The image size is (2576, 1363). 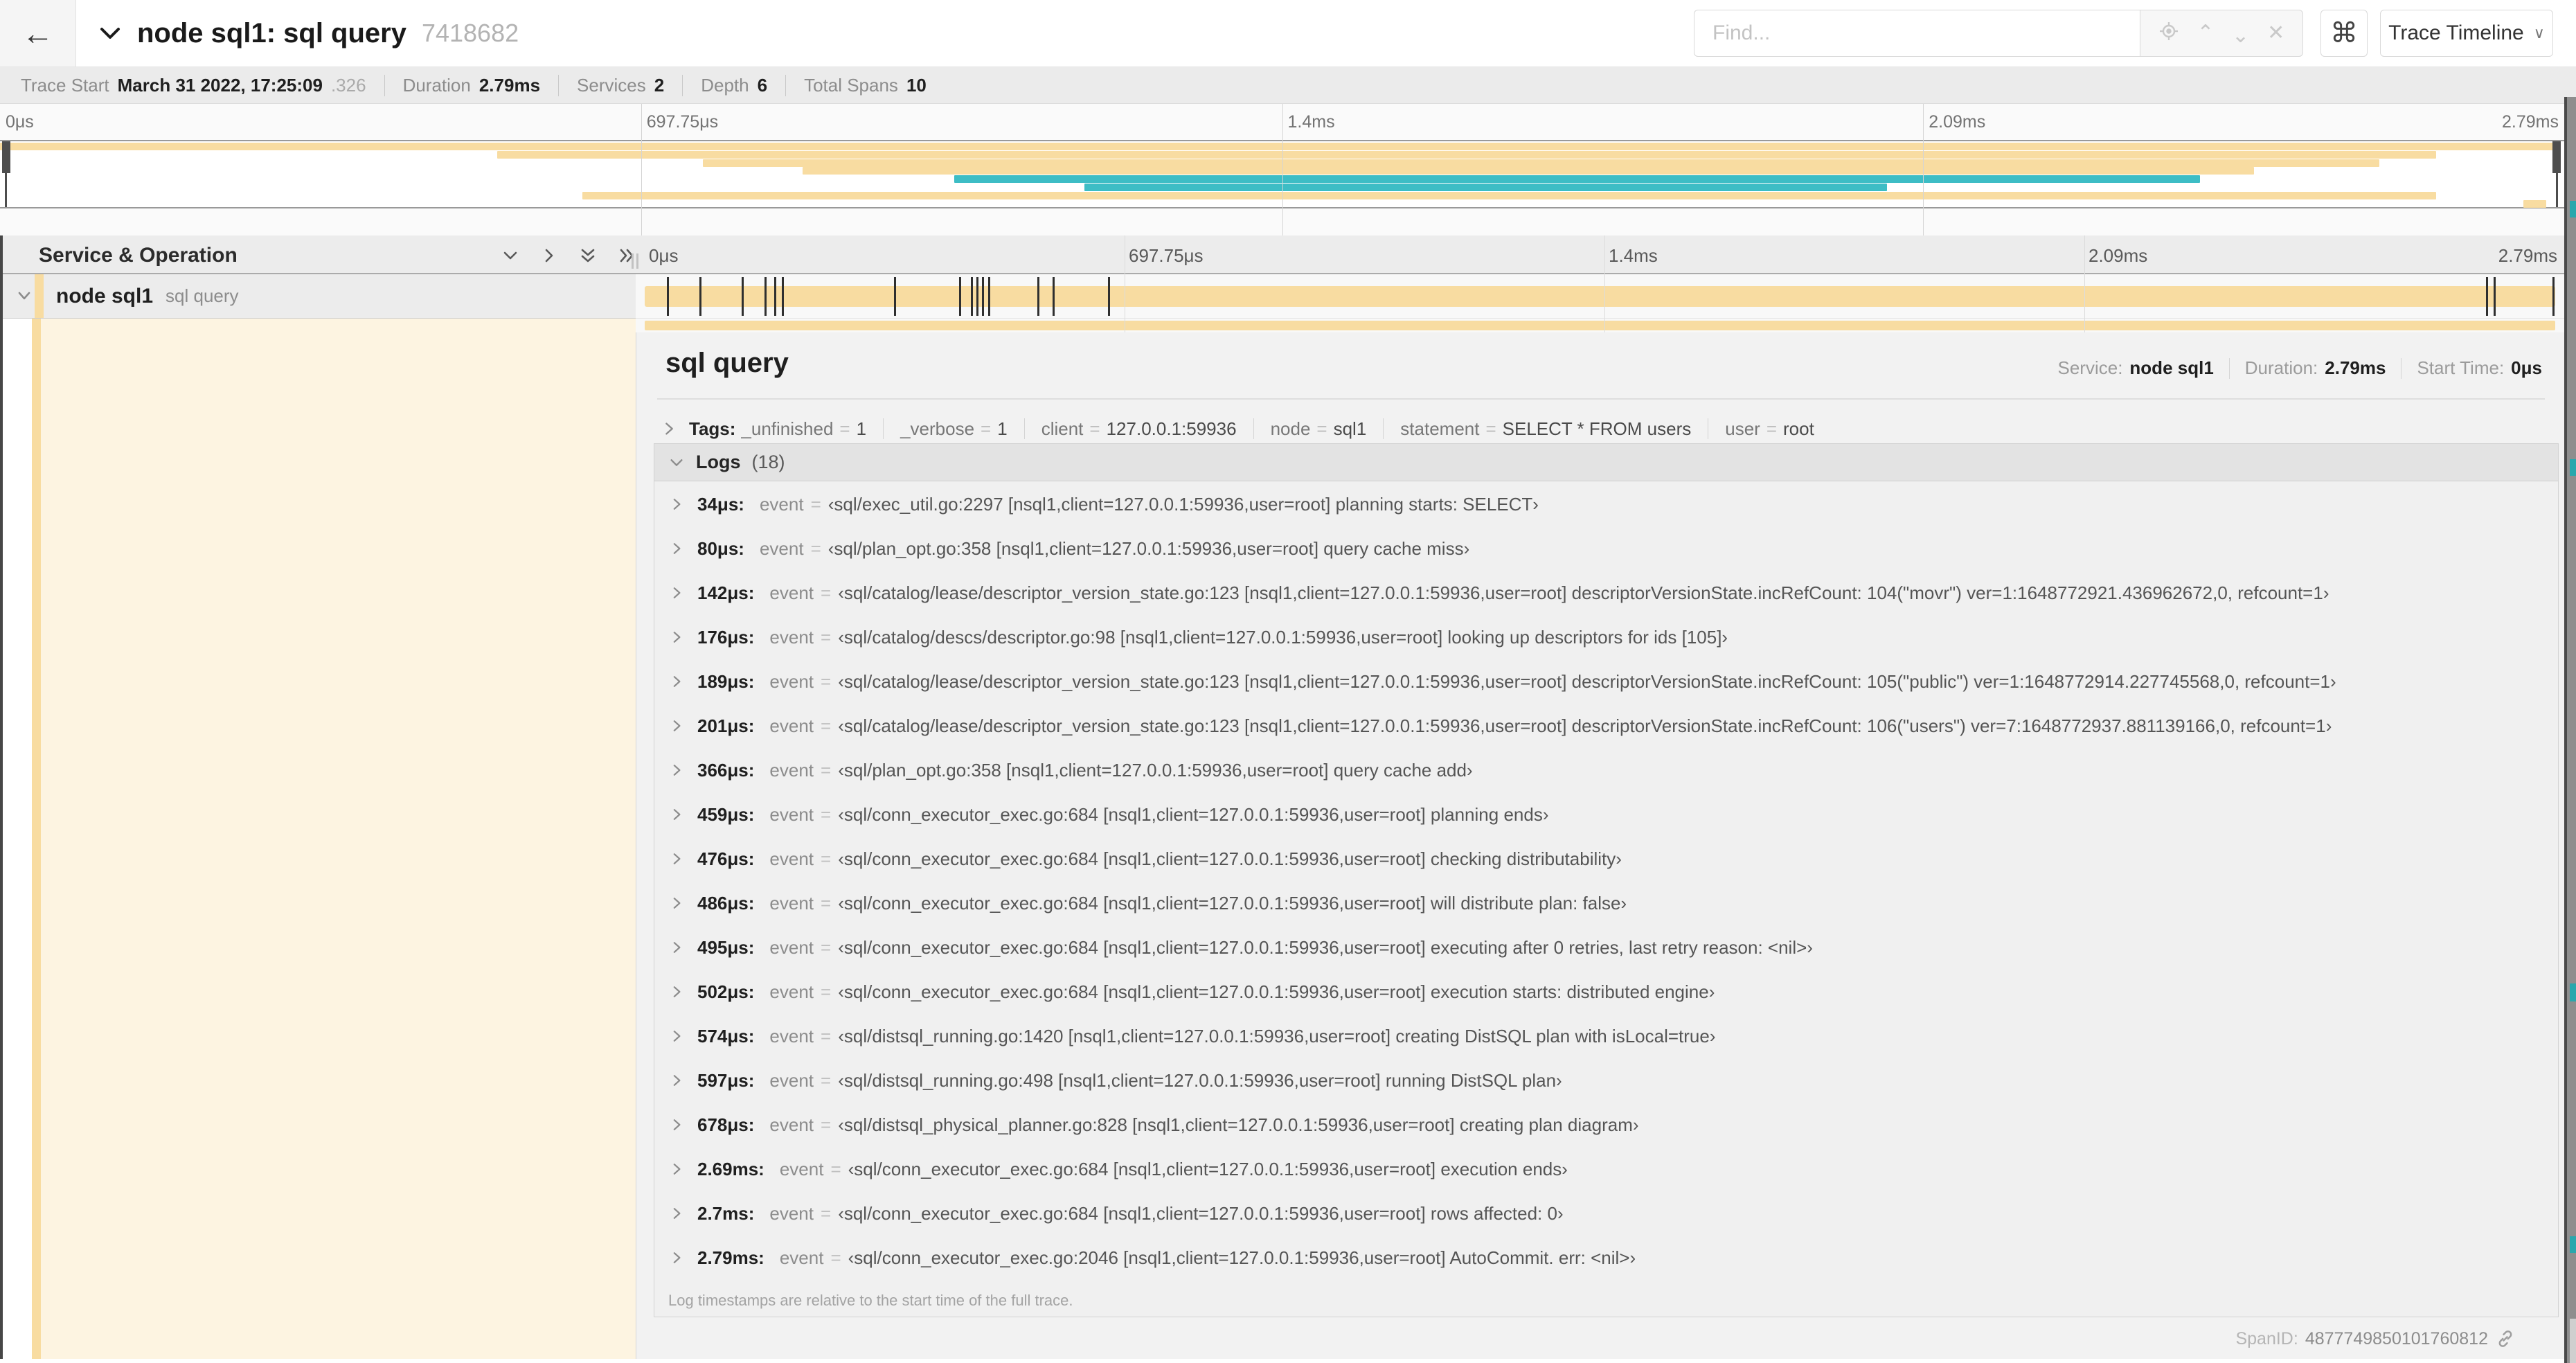 What do you see at coordinates (1545, 429) in the screenshot?
I see `tag-item: statement = SELECT * FROM users` at bounding box center [1545, 429].